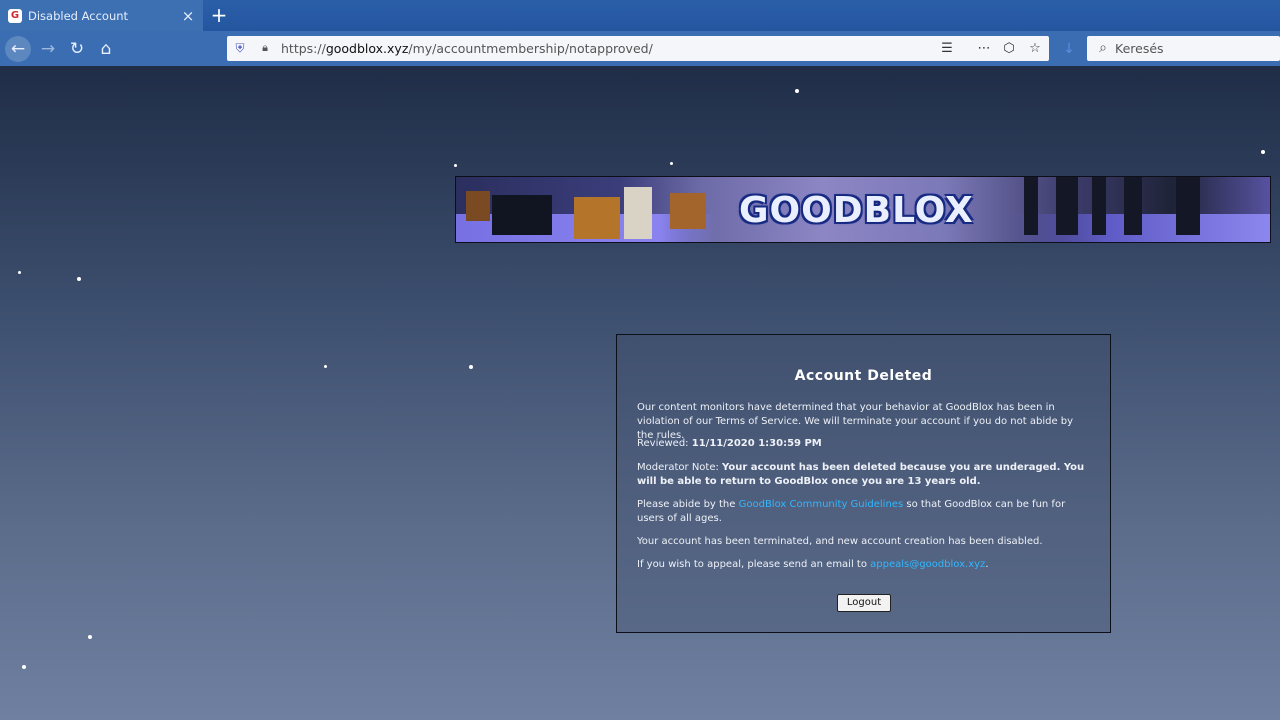 This screenshot has width=1280, height=720. Describe the element at coordinates (821, 504) in the screenshot. I see `community-guidelines-link: GoodBlox Community Guidelines` at that location.